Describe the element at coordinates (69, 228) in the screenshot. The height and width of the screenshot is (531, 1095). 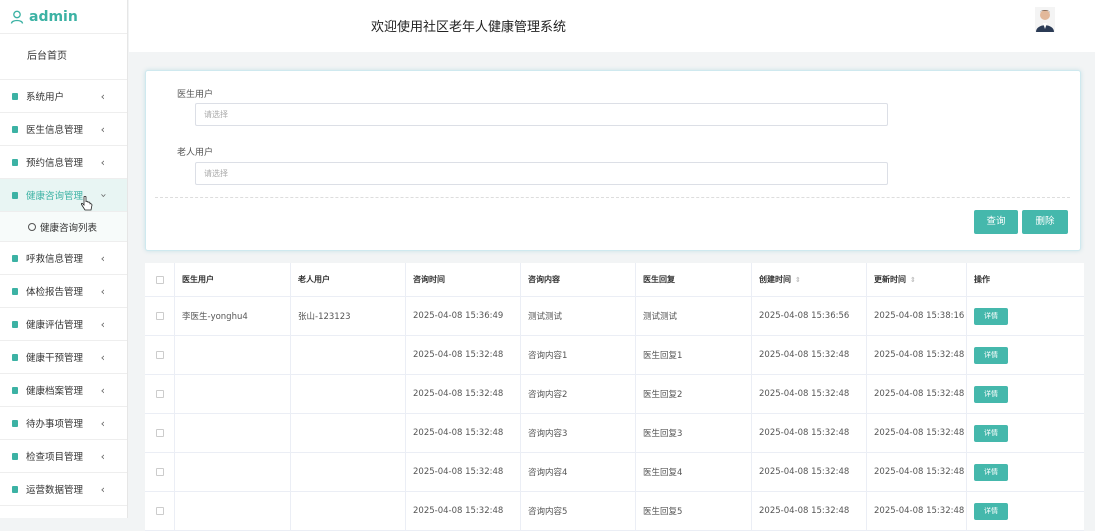
I see `submenu-item-label: 健康咨询列表` at that location.